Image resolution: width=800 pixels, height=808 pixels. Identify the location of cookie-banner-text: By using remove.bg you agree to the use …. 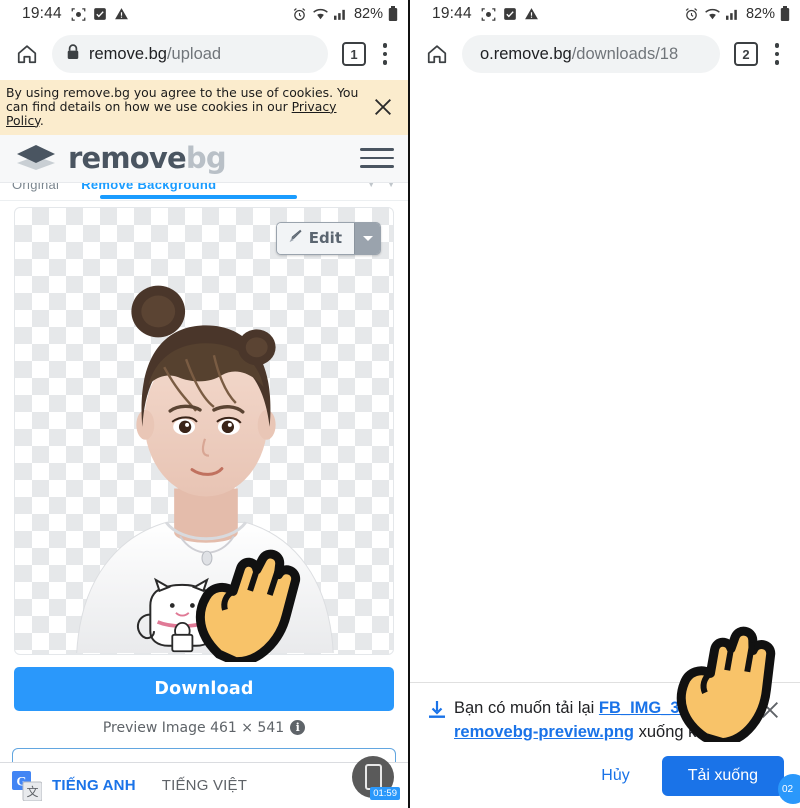
(182, 106).